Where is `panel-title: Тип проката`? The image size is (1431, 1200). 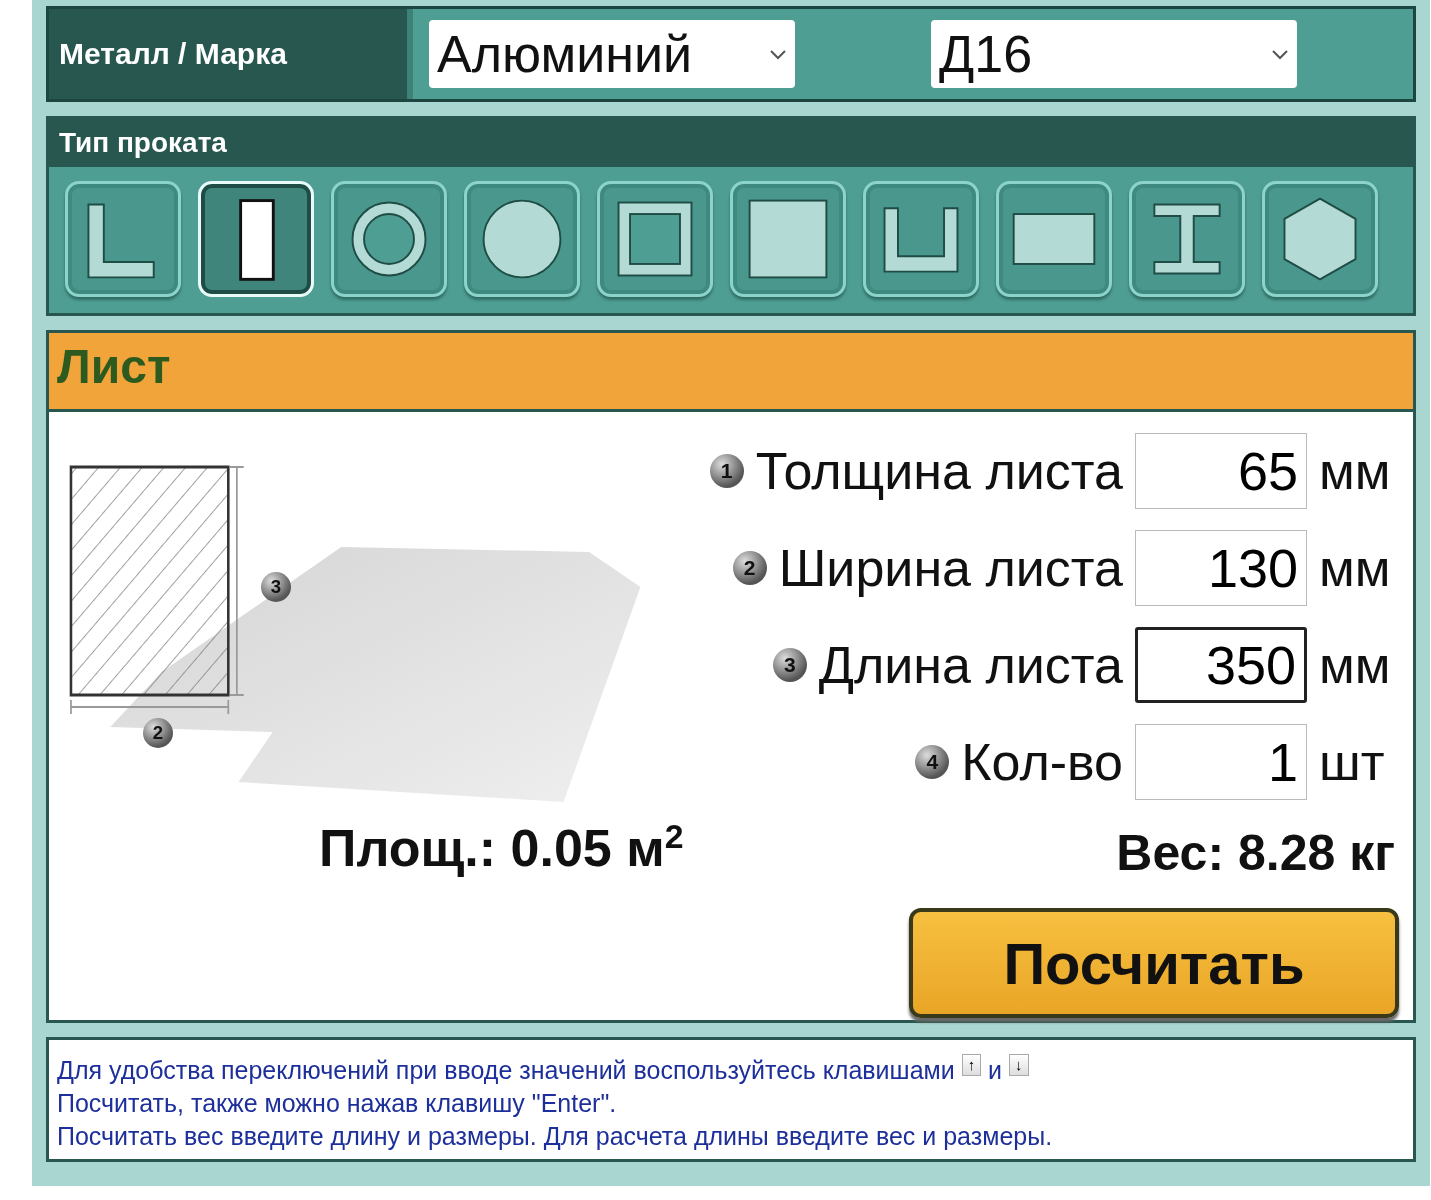
panel-title: Тип проката is located at coordinates (731, 143).